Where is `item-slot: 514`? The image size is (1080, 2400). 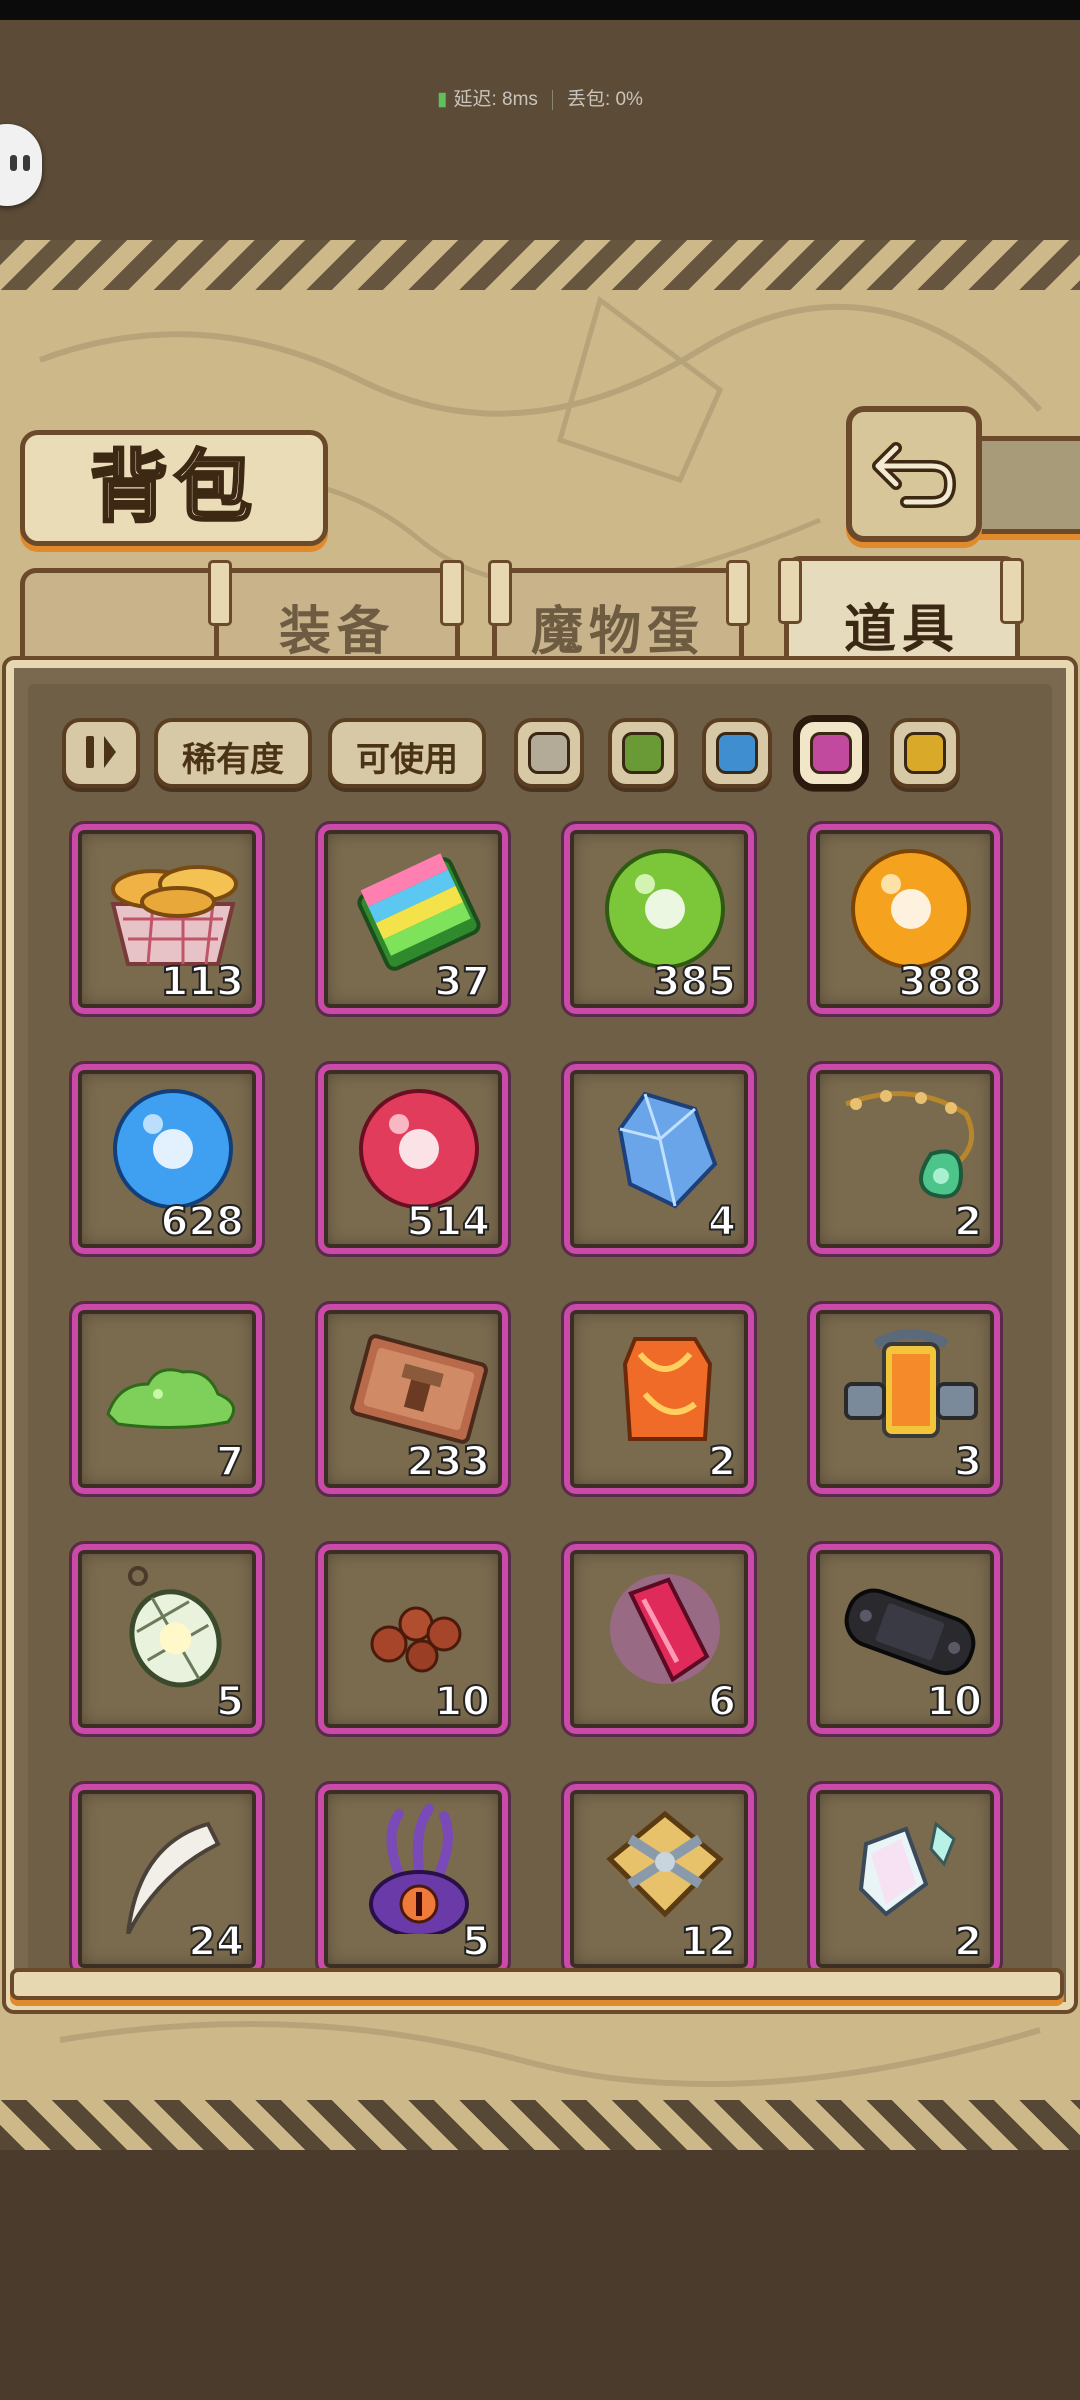 item-slot: 514 is located at coordinates (413, 1159).